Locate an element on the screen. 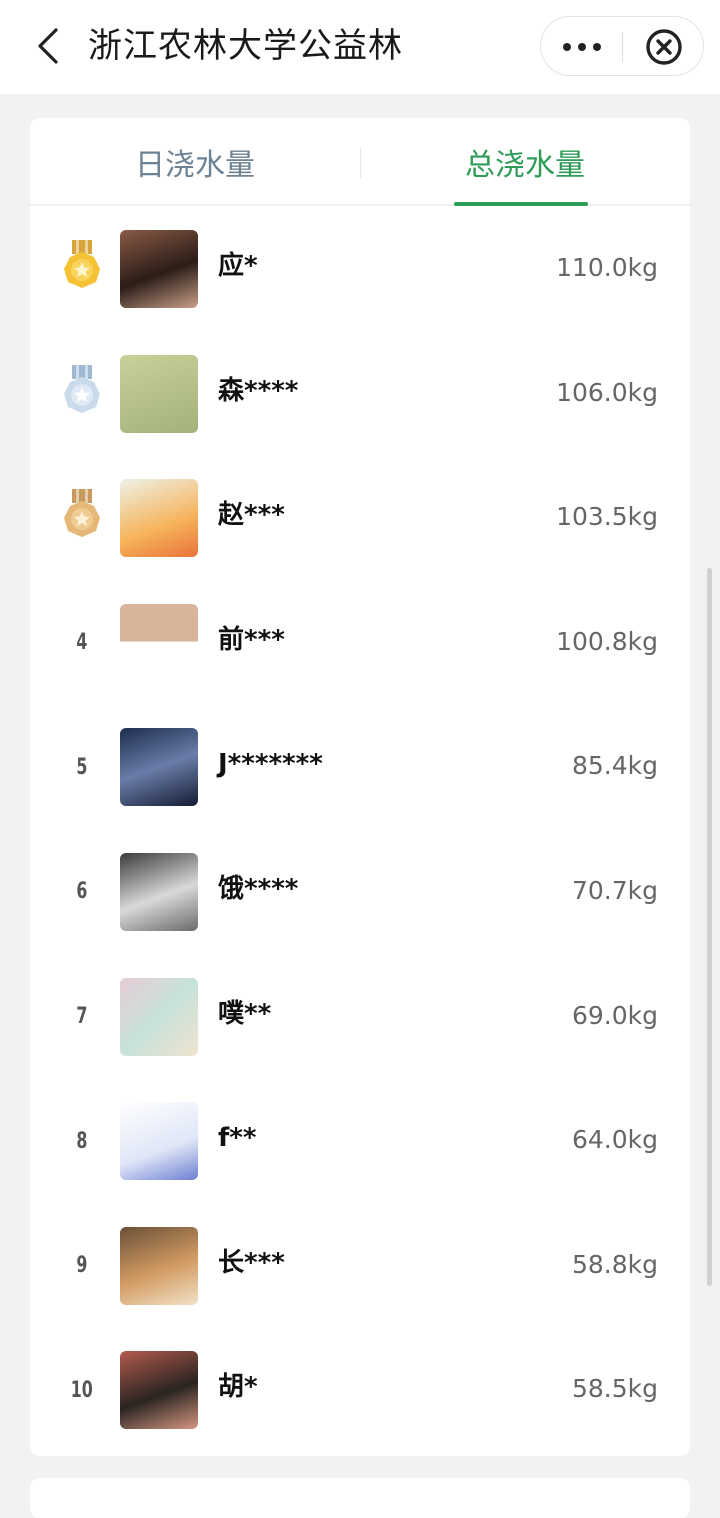 The image size is (720, 1518). watering-amount: 103.5kg is located at coordinates (607, 517).